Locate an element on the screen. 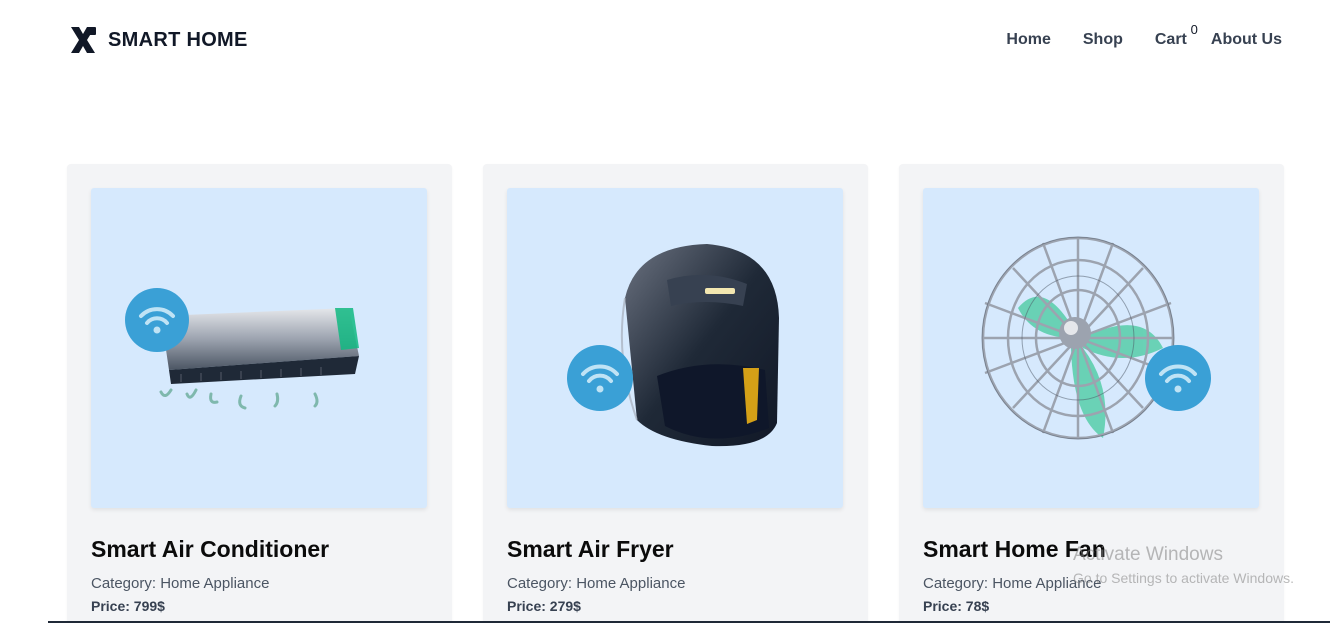 This screenshot has width=1330, height=623. nav-about-us: About Us is located at coordinates (1246, 40).